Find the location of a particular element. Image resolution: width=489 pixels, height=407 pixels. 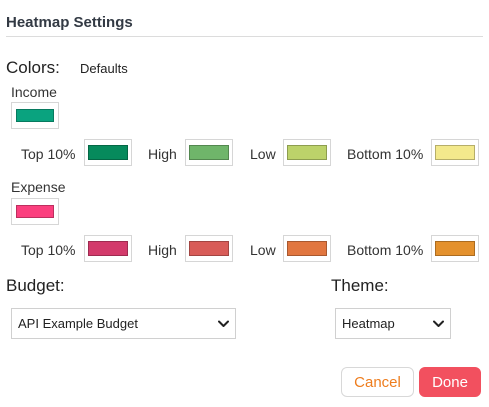

expense-bottom-color-swatch is located at coordinates (455, 248).